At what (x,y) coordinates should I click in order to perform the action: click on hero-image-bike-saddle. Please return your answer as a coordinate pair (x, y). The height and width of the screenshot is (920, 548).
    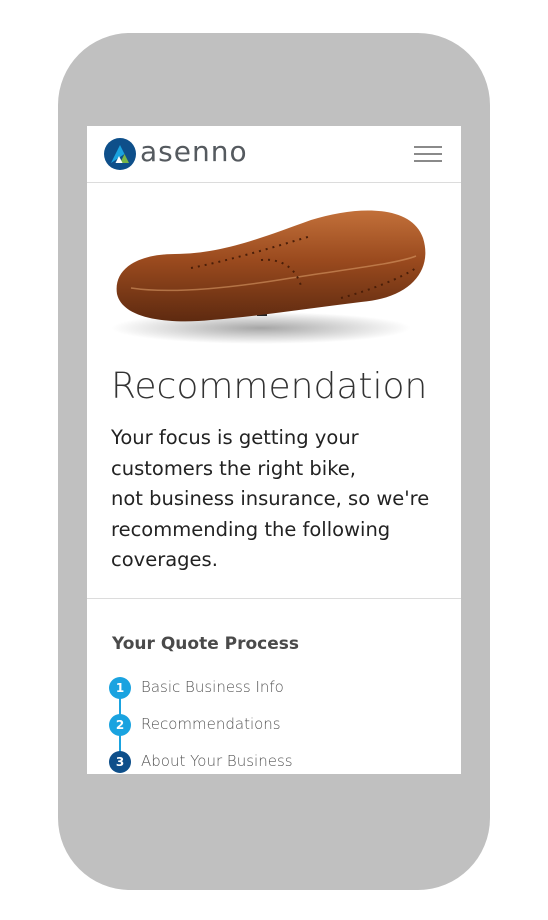
    Looking at the image, I should click on (268, 277).